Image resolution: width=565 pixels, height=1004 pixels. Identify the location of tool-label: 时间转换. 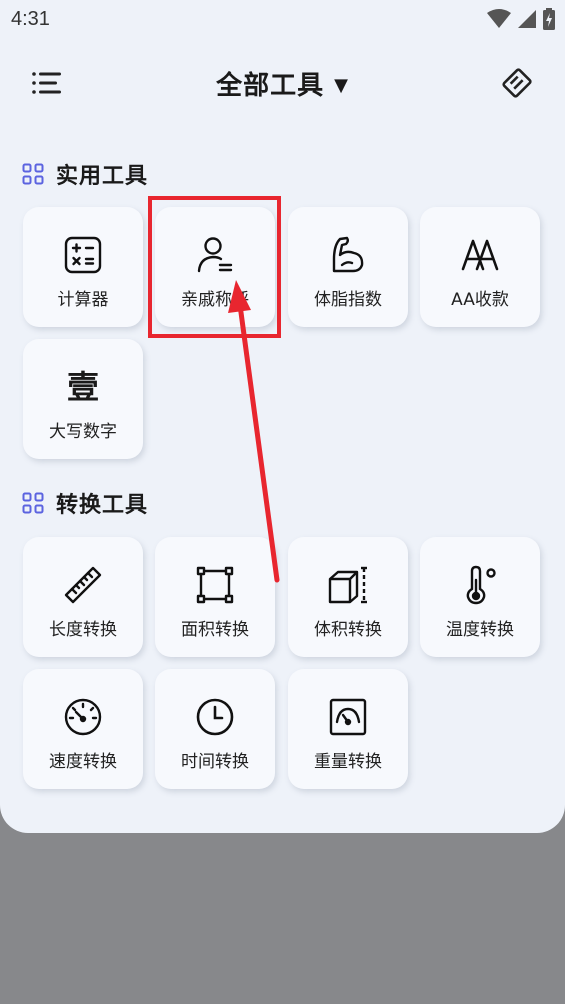
(215, 762).